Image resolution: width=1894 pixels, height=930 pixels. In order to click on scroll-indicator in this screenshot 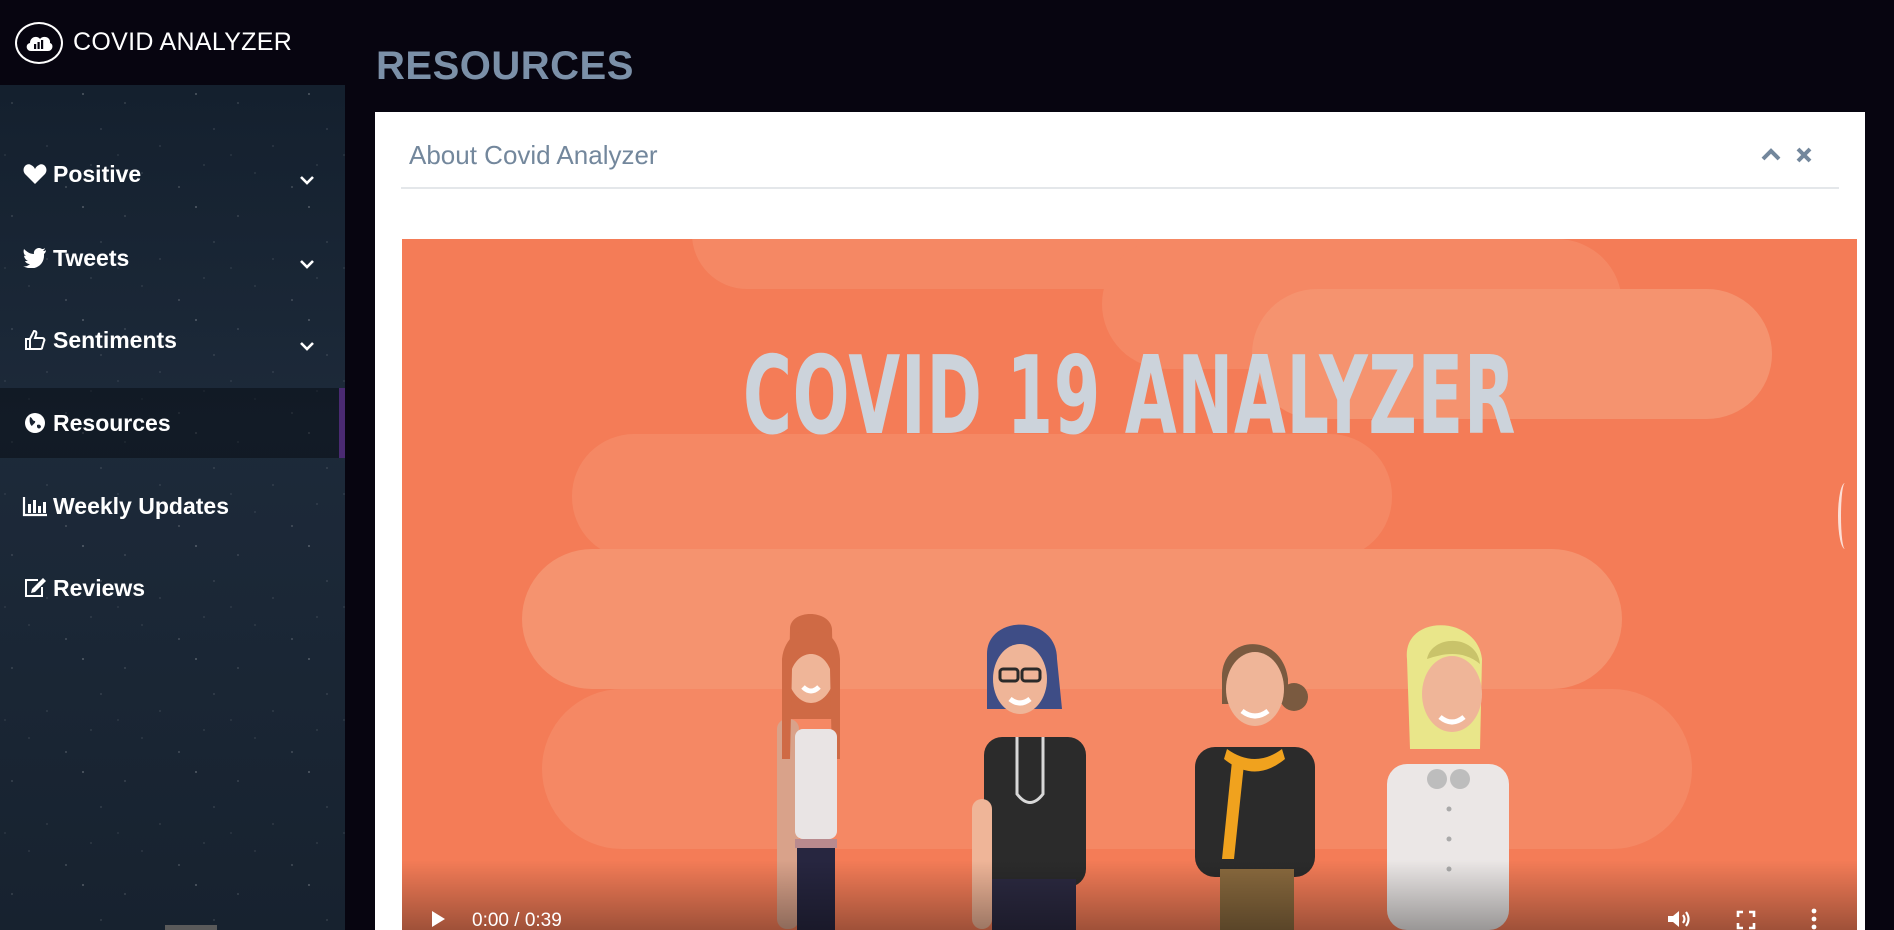, I will do `click(1845, 516)`.